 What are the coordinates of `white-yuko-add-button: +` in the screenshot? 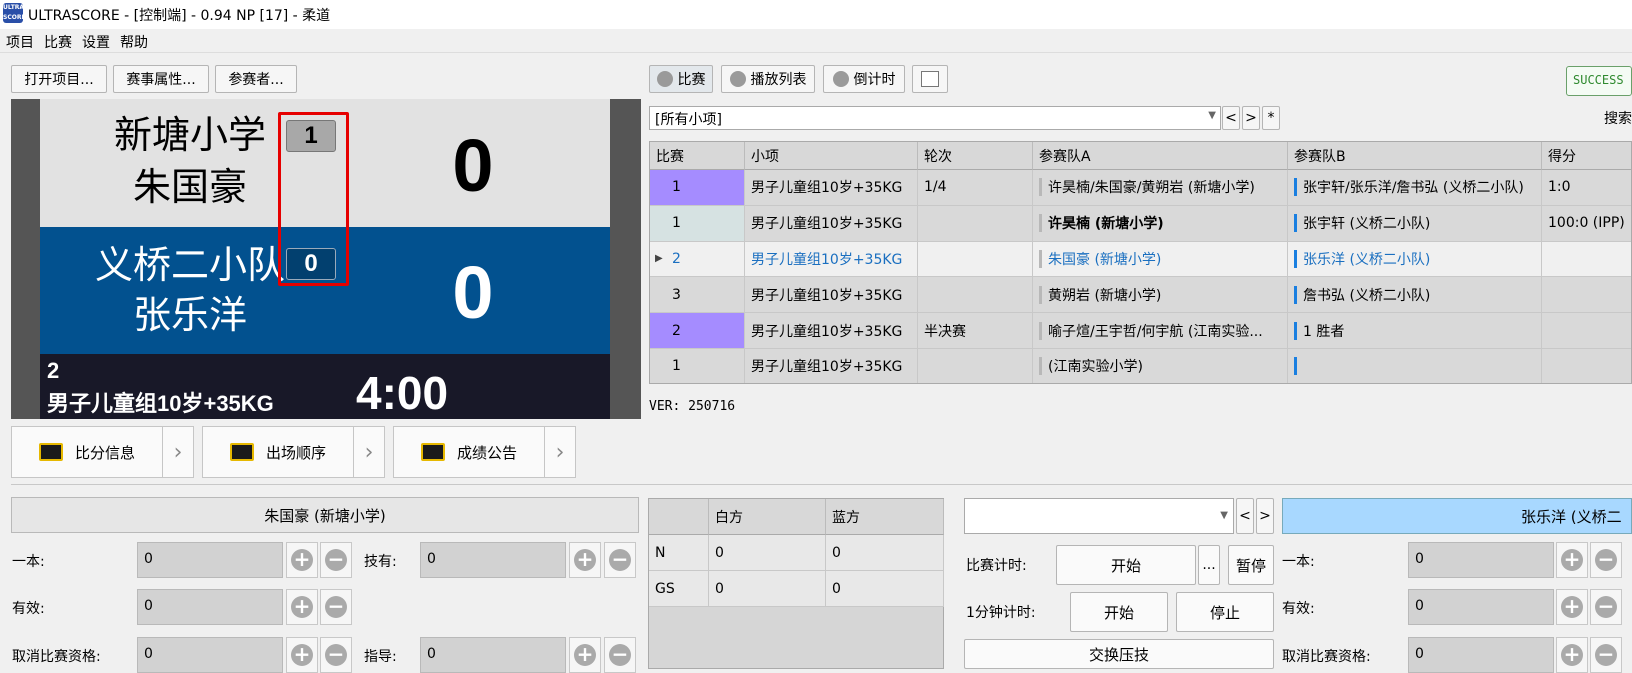 It's located at (302, 607).